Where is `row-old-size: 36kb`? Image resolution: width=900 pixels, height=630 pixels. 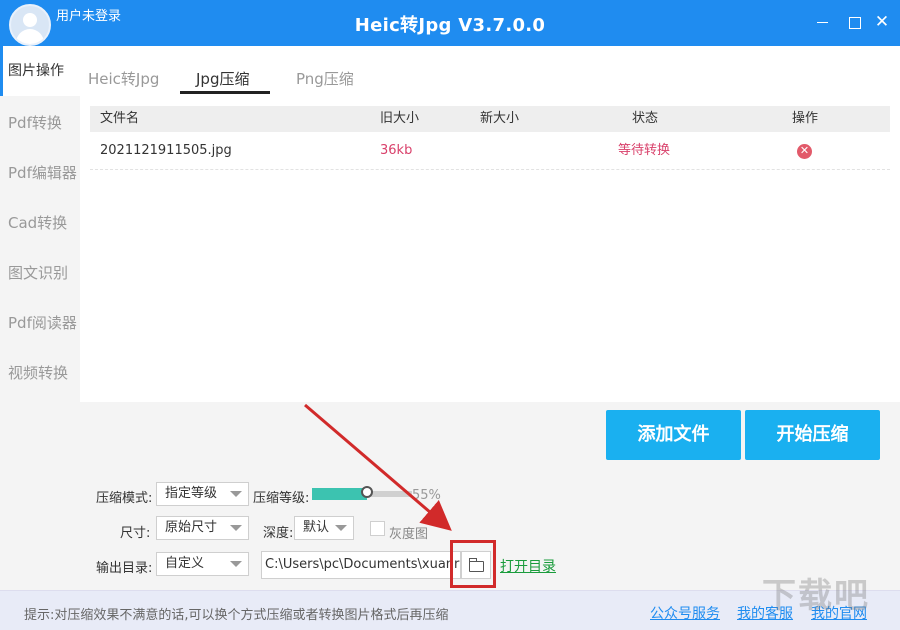
row-old-size: 36kb is located at coordinates (396, 150).